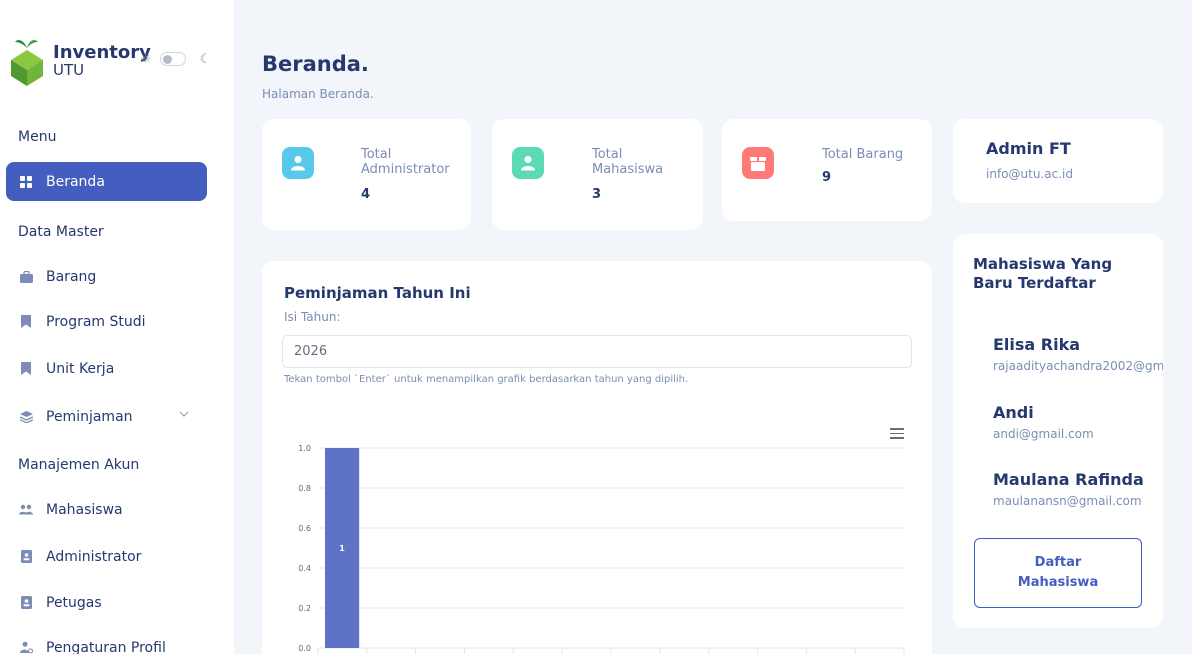 Image resolution: width=1192 pixels, height=654 pixels. Describe the element at coordinates (312, 317) in the screenshot. I see `year-label: Isi Tahun:` at that location.